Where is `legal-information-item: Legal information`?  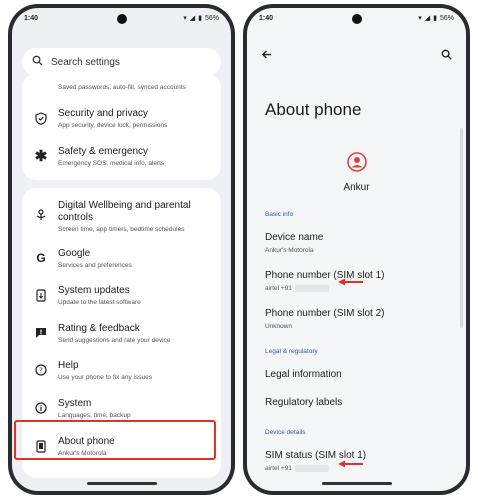
legal-information-item: Legal information is located at coordinates (356, 375).